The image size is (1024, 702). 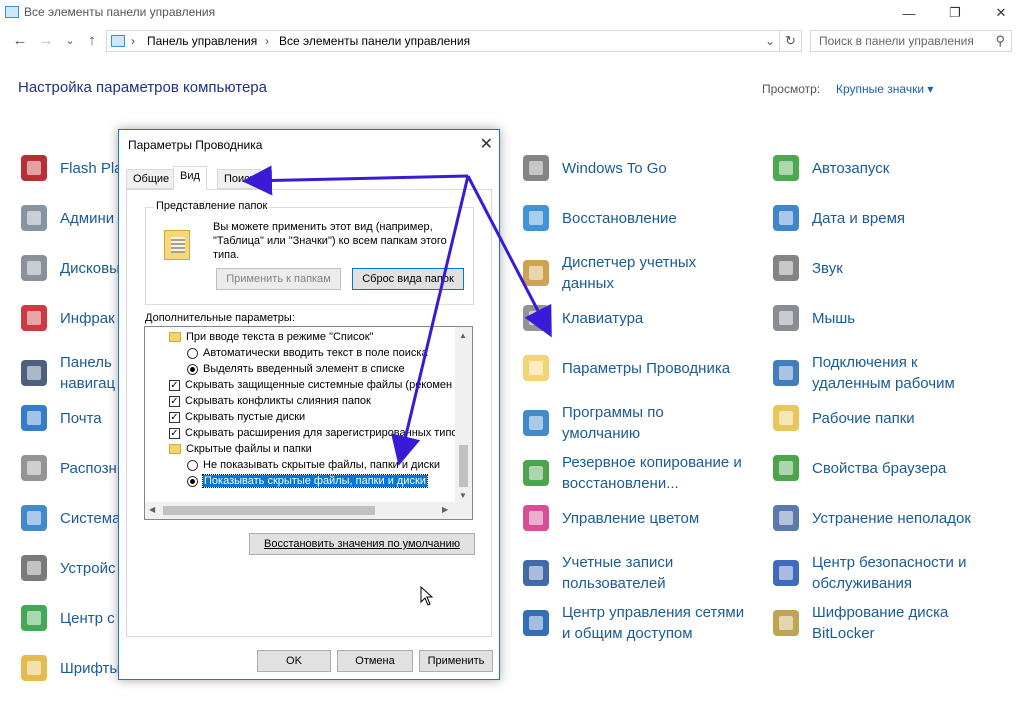 I want to click on tab-view: Вид, so click(x=190, y=178).